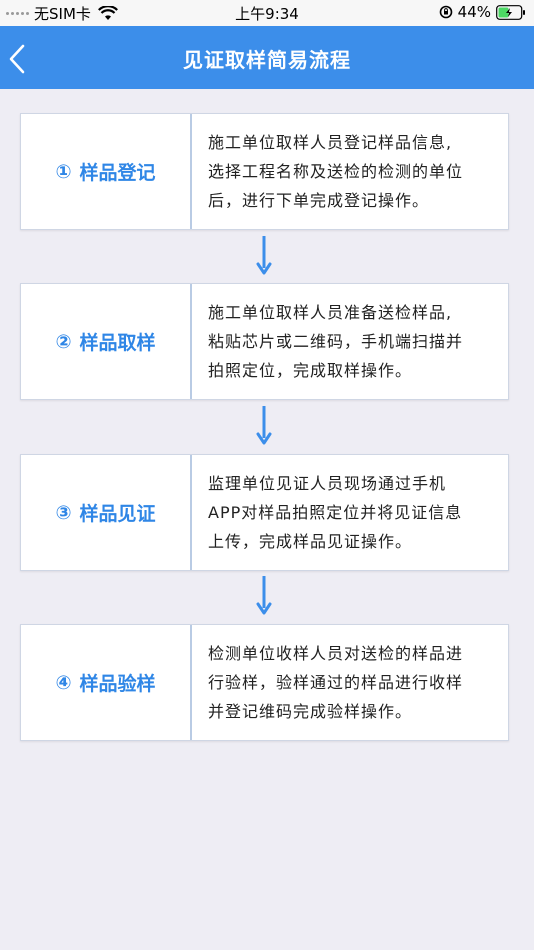  I want to click on step-title-cell: ④ 样品验样, so click(106, 682).